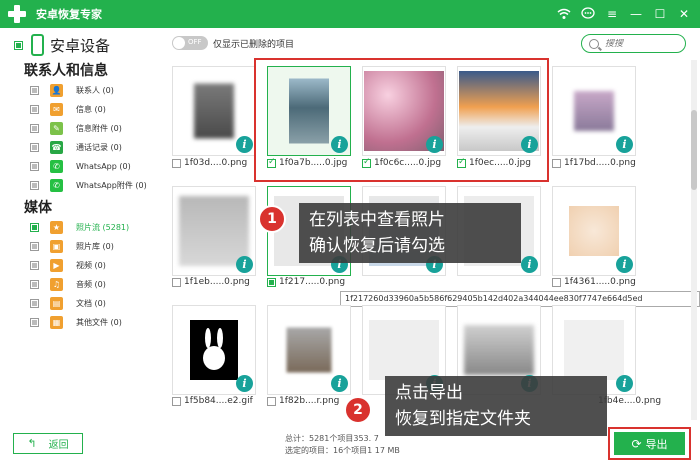 The image size is (700, 467). I want to click on export-highlight: ⟳ 导出, so click(649, 443).